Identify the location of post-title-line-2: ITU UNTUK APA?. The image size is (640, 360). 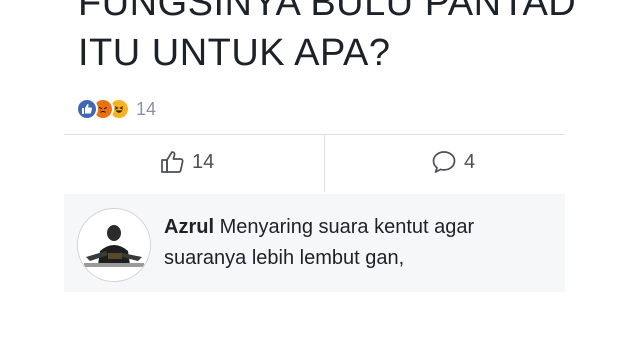
(234, 53).